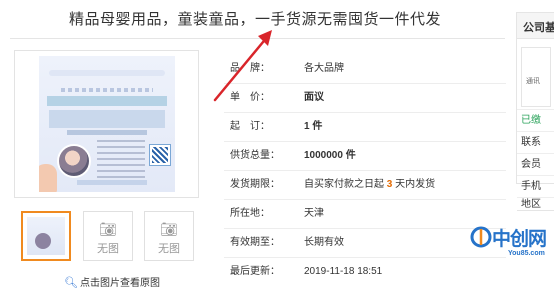 This screenshot has width=554, height=293. What do you see at coordinates (107, 73) in the screenshot?
I see `poster-header-bar` at bounding box center [107, 73].